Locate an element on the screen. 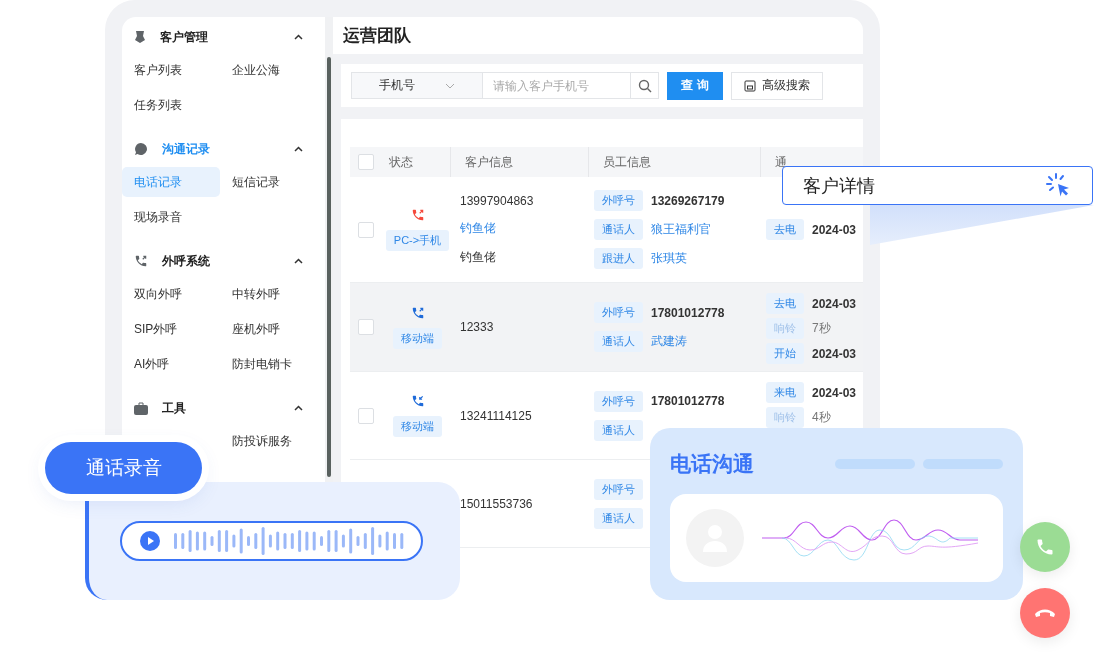 The width and height of the screenshot is (1094, 662). sidebar-item: 双向外呼 is located at coordinates (171, 294).